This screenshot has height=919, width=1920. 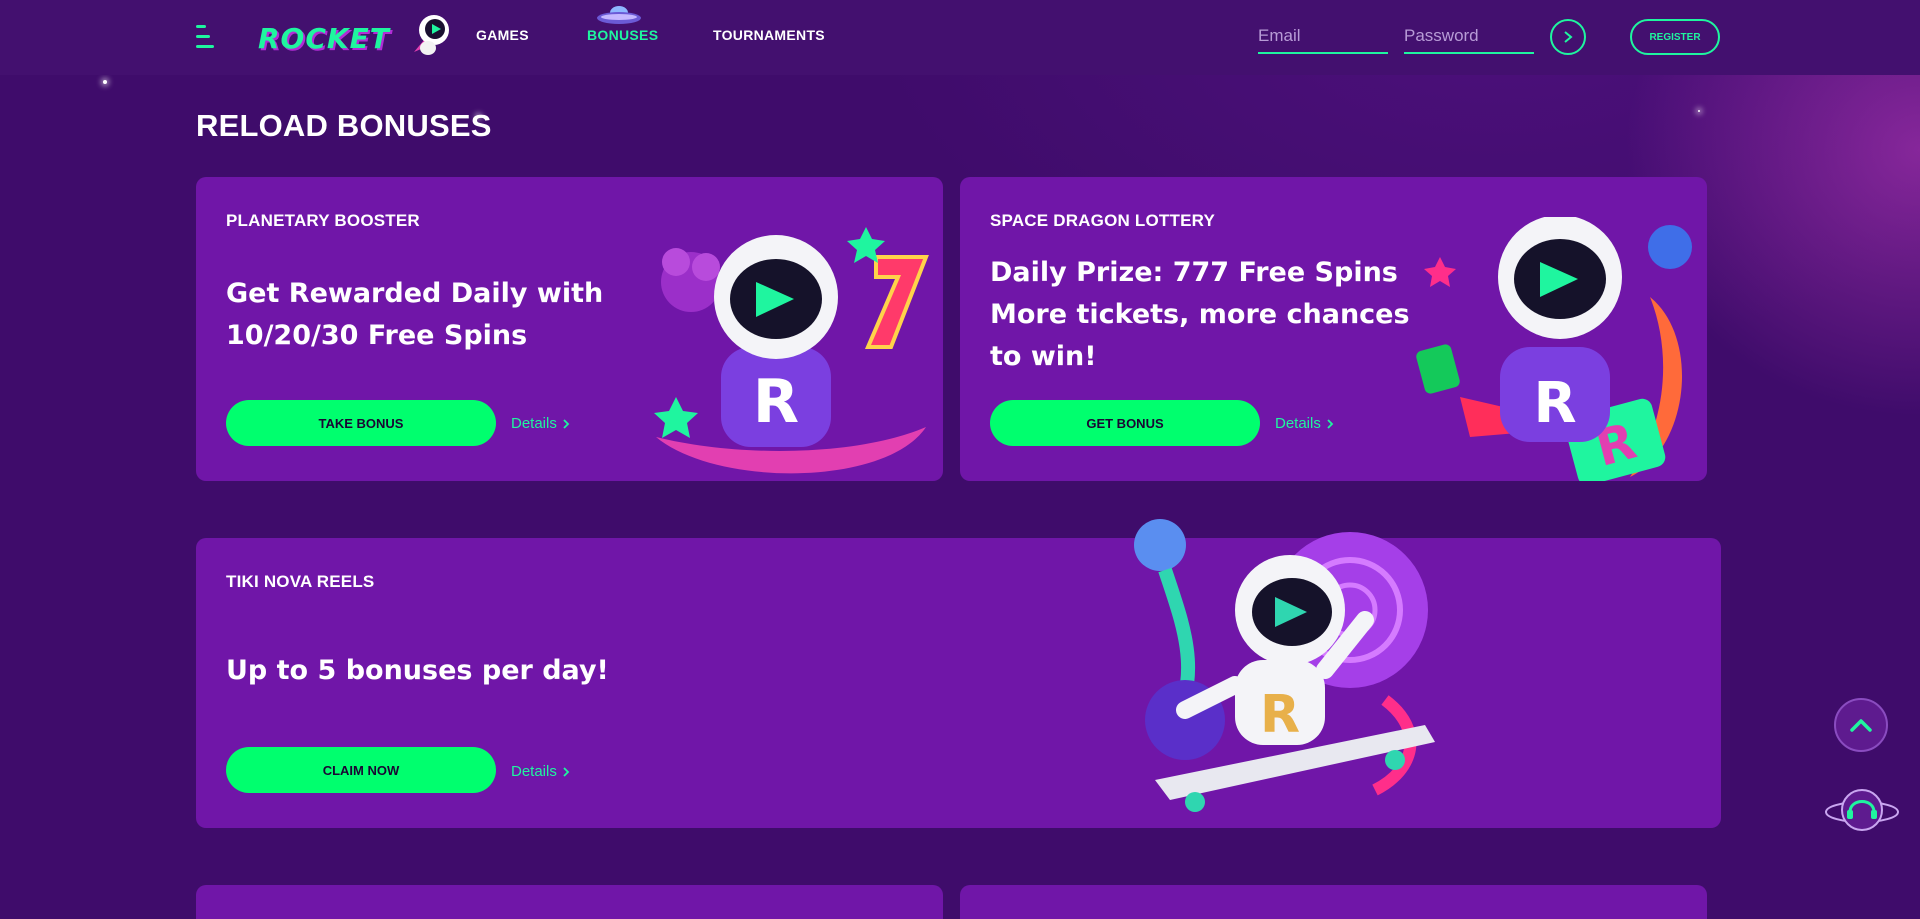 I want to click on astronaut-slots-illustration: R, so click(x=791, y=350).